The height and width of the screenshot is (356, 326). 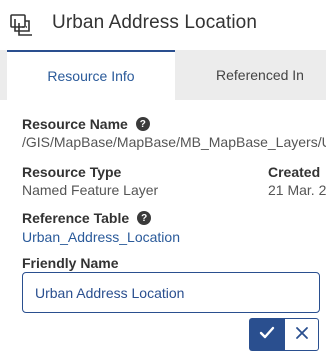 What do you see at coordinates (250, 75) in the screenshot?
I see `tab-referenced-in: Referenced In` at bounding box center [250, 75].